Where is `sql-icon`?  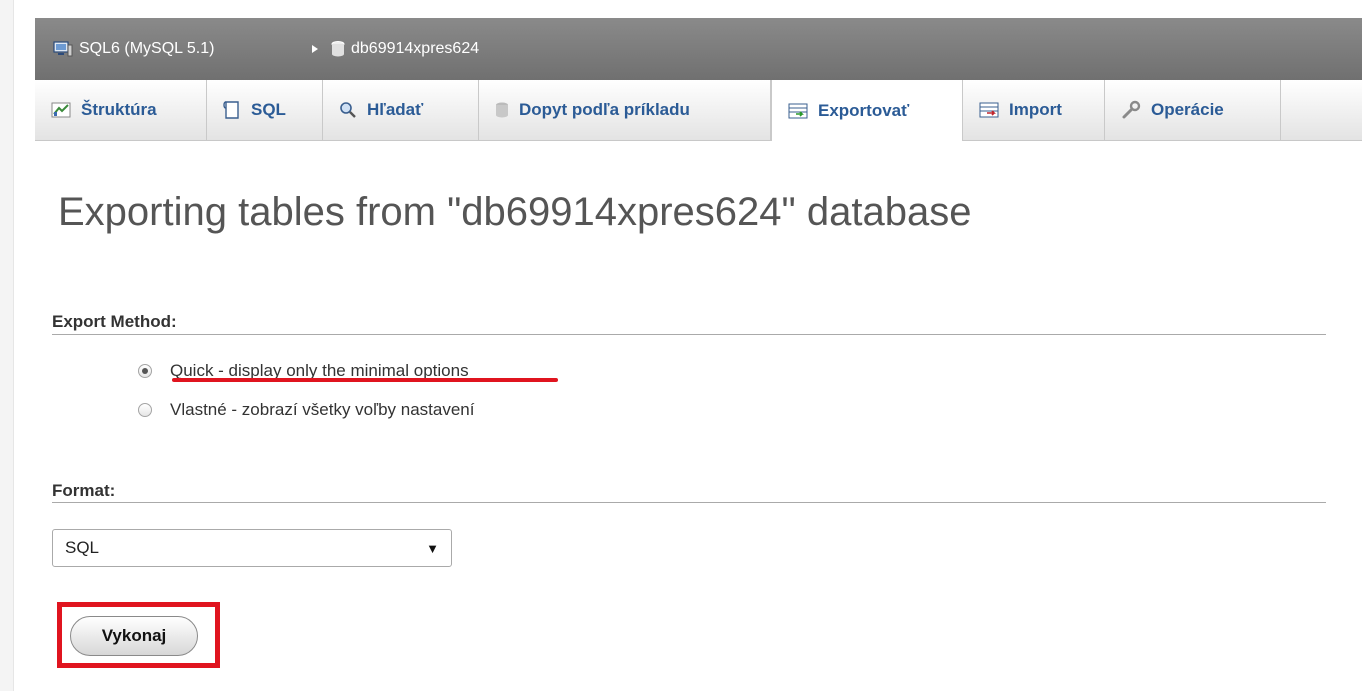
sql-icon is located at coordinates (232, 110).